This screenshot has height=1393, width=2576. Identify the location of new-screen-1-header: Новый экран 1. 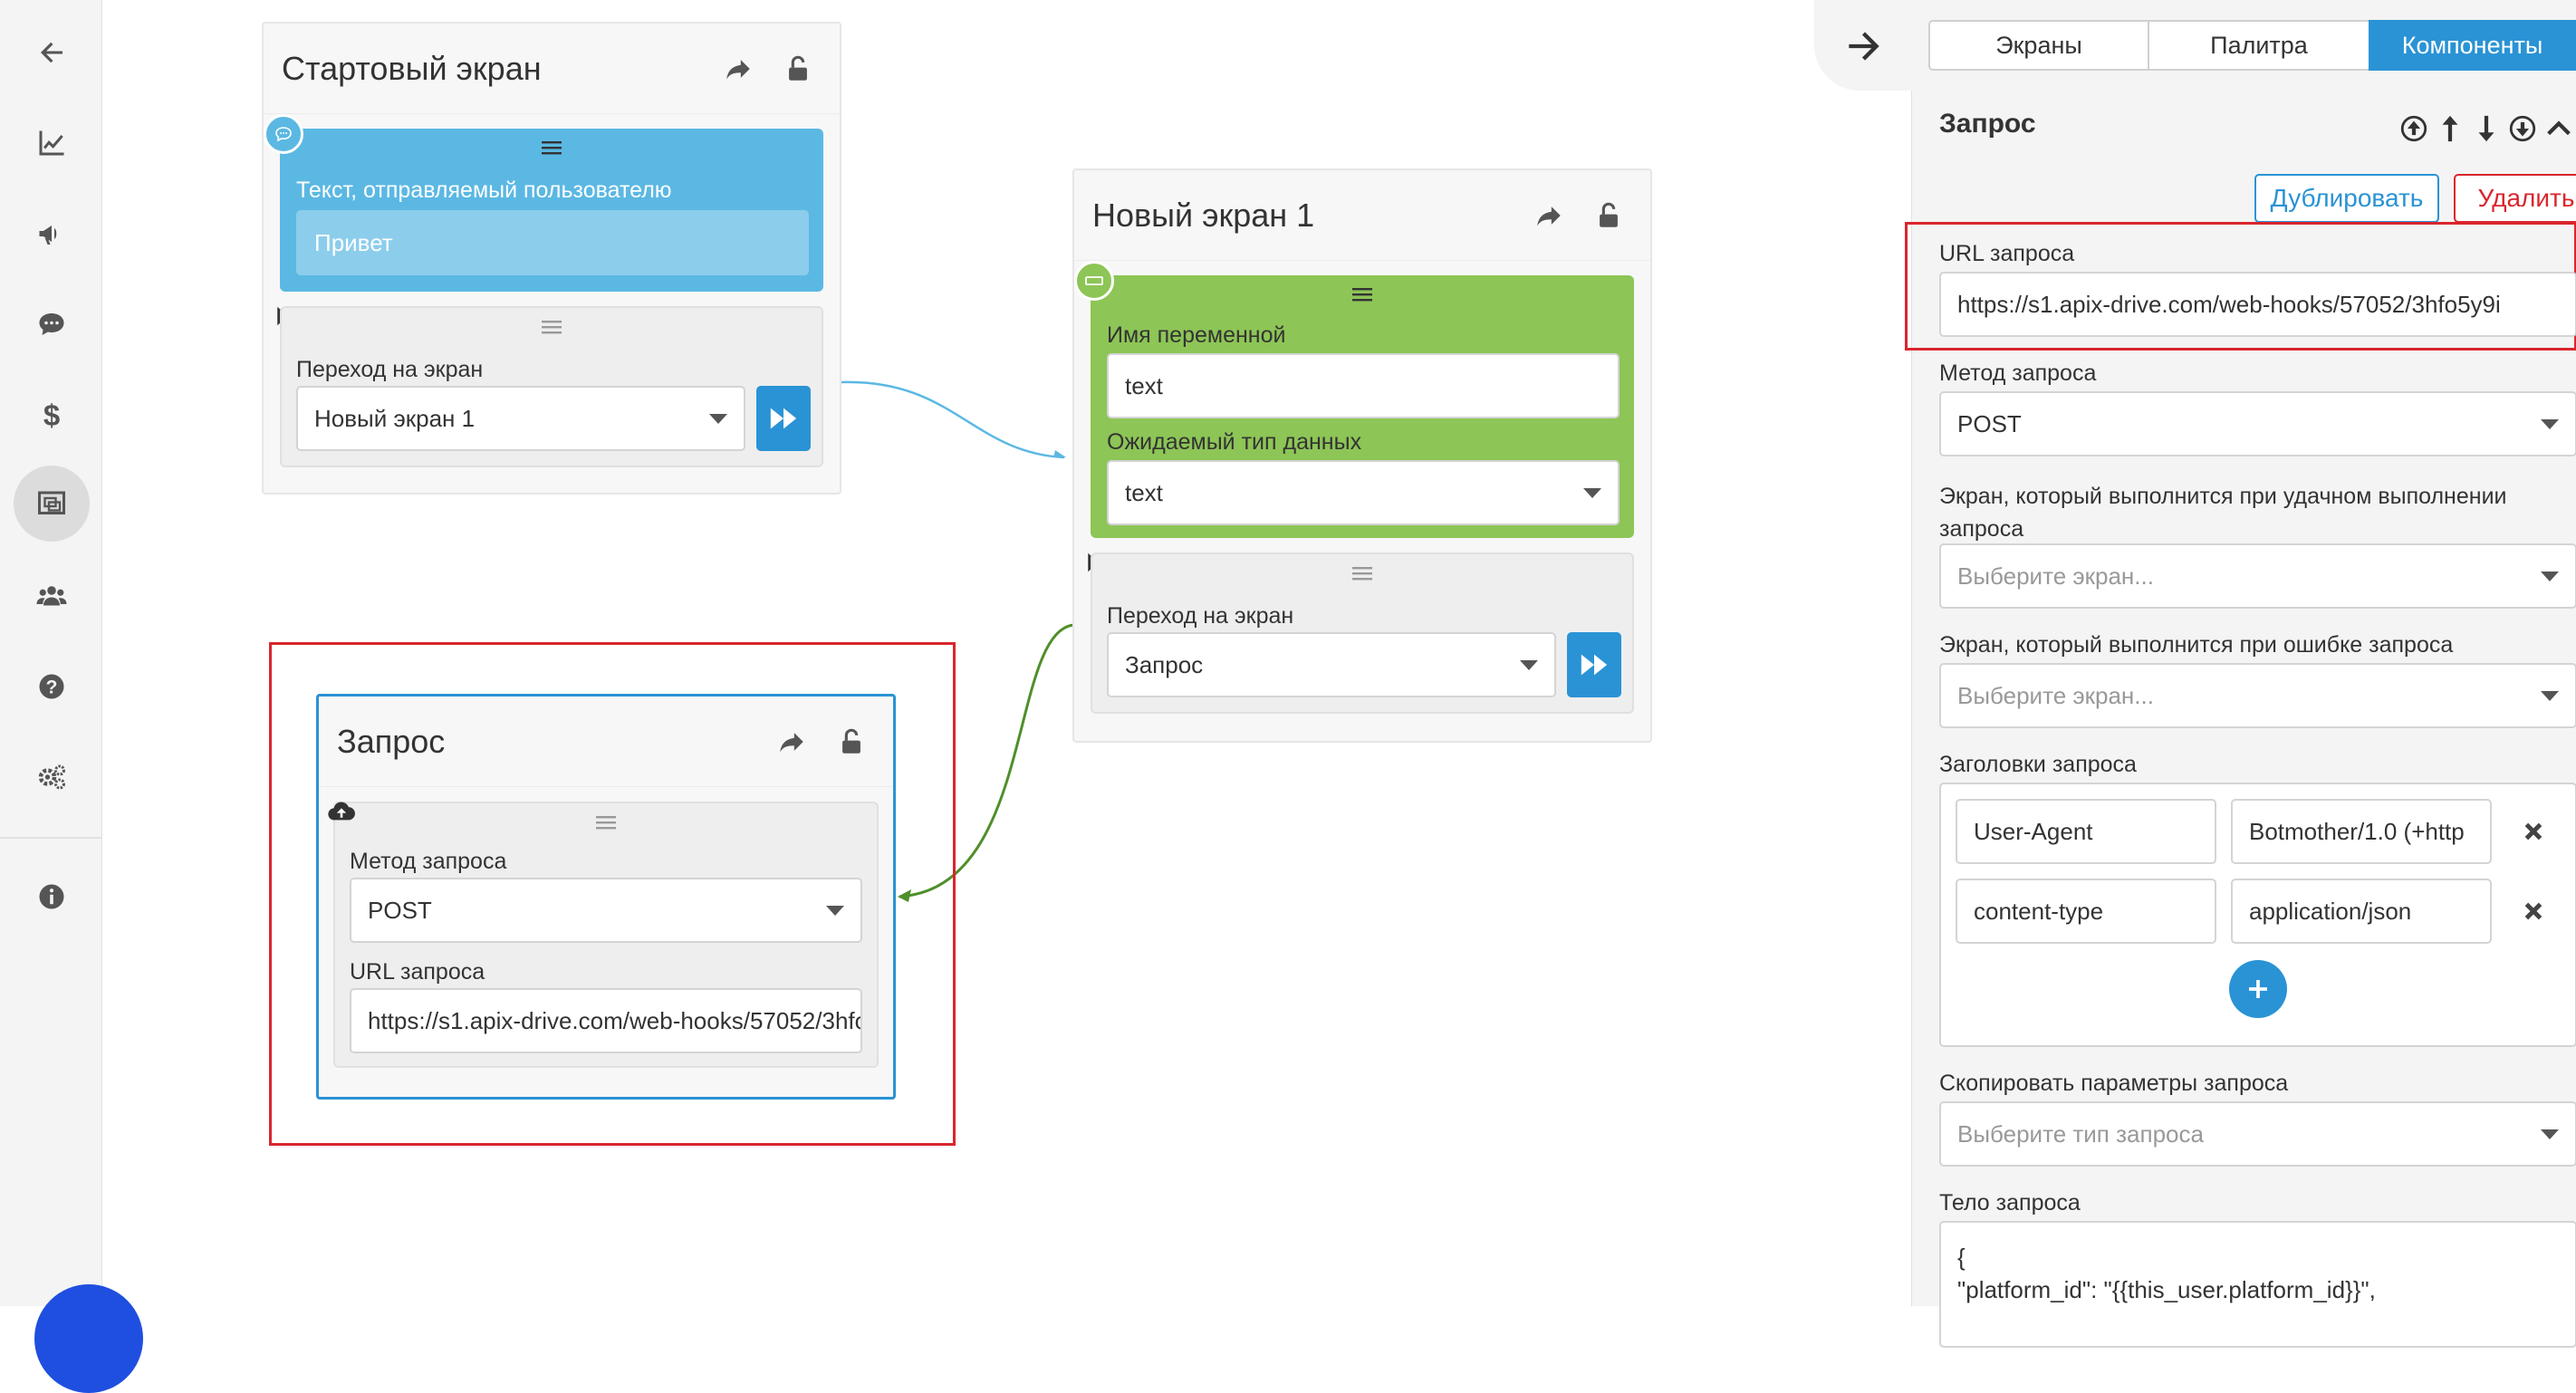
(1362, 215).